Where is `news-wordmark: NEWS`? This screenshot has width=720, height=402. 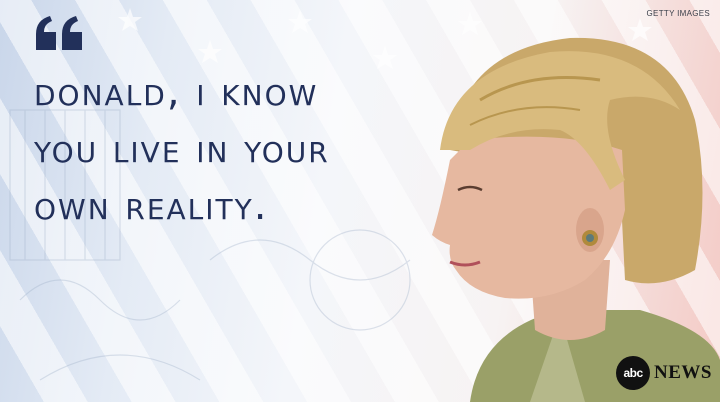 news-wordmark: NEWS is located at coordinates (683, 372).